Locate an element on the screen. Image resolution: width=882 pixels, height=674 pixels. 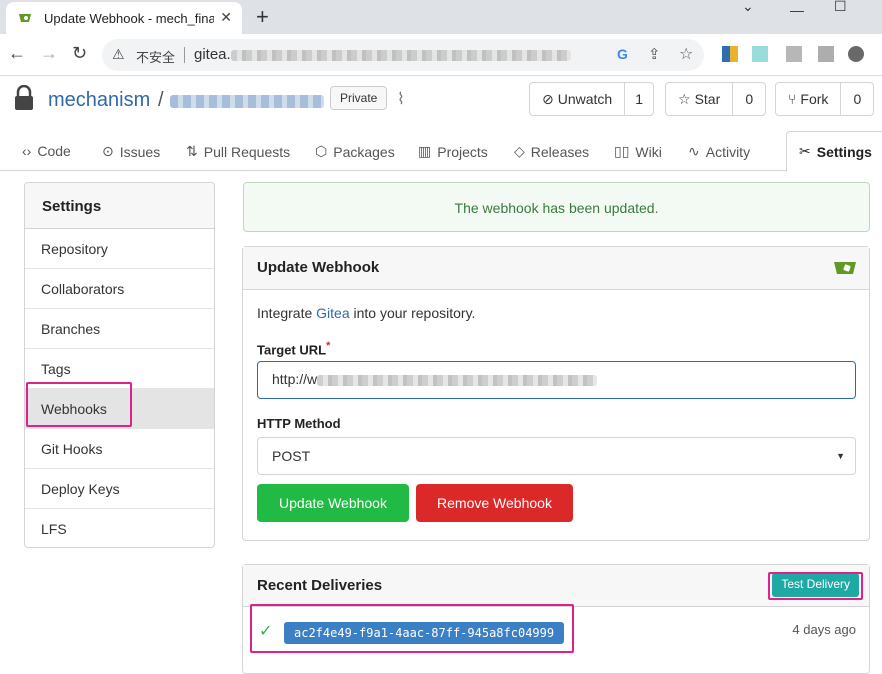
browser-tab-title: Update Webhook - mech_final_parts is located at coordinates (129, 18).